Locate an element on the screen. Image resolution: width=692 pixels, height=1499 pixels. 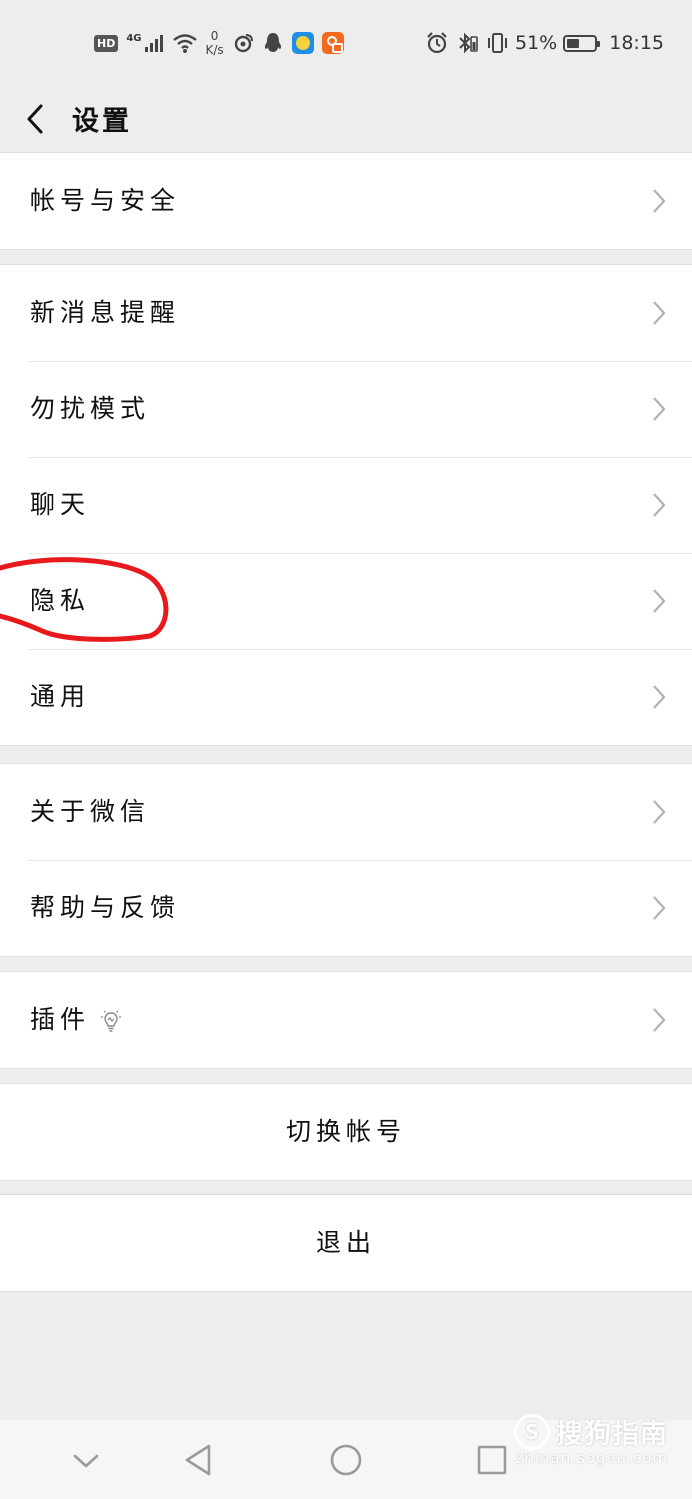
settings-group-account: 帐号与安全 is located at coordinates (346, 201).